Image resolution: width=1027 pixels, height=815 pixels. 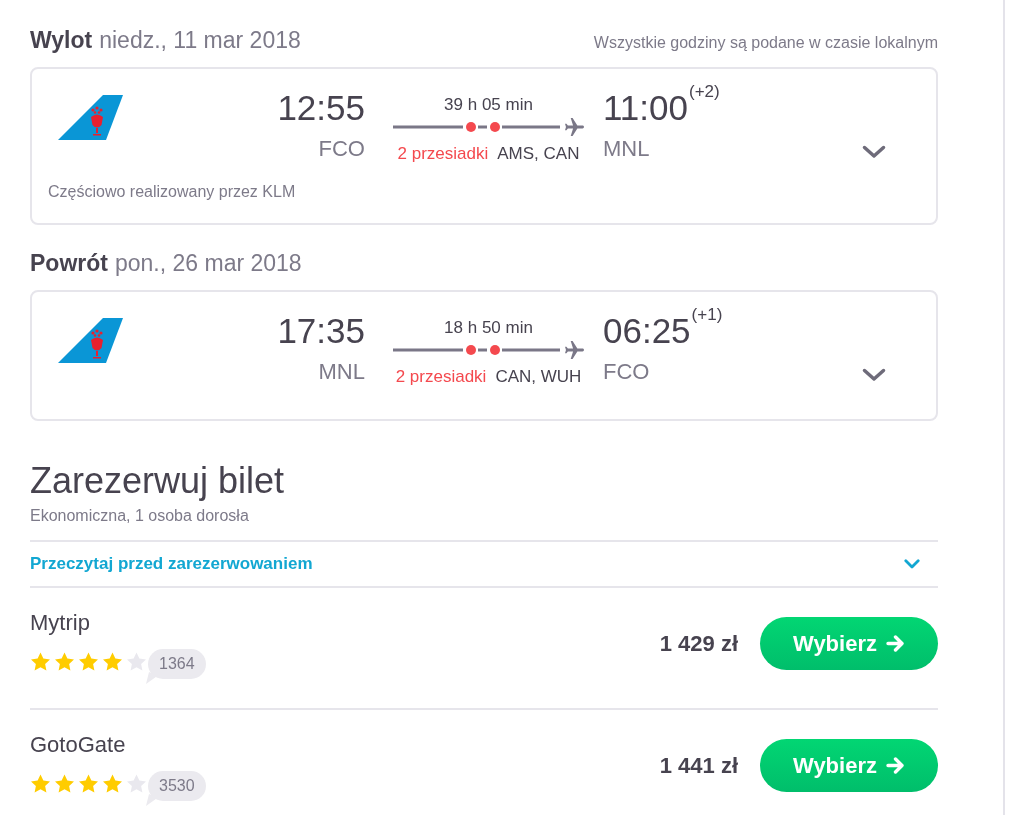 What do you see at coordinates (171, 564) in the screenshot?
I see `notice-link: Przeczytaj przed zarezerwowaniem` at bounding box center [171, 564].